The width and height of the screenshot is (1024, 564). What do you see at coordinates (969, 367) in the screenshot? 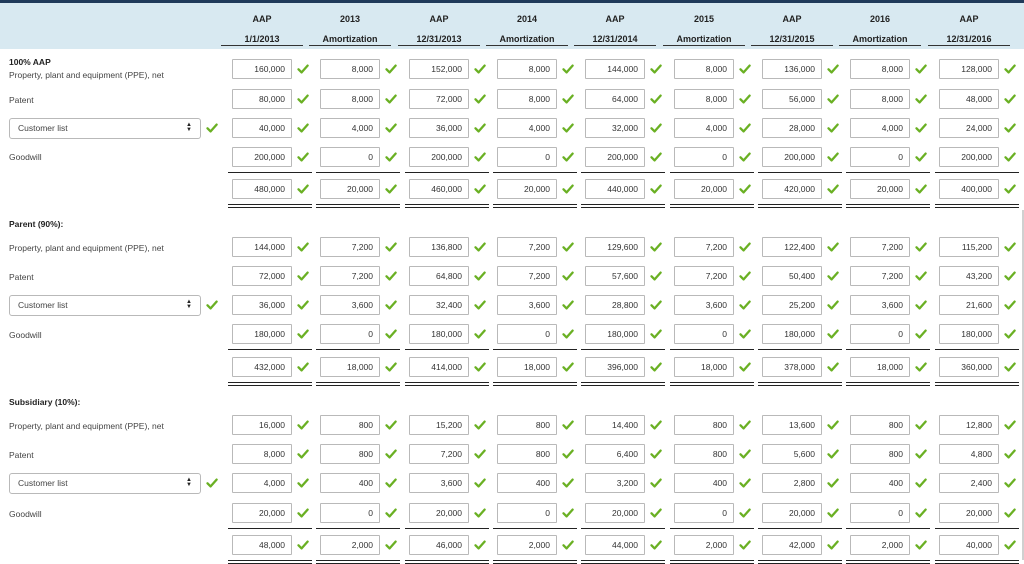
I see `total-input: 360,000` at bounding box center [969, 367].